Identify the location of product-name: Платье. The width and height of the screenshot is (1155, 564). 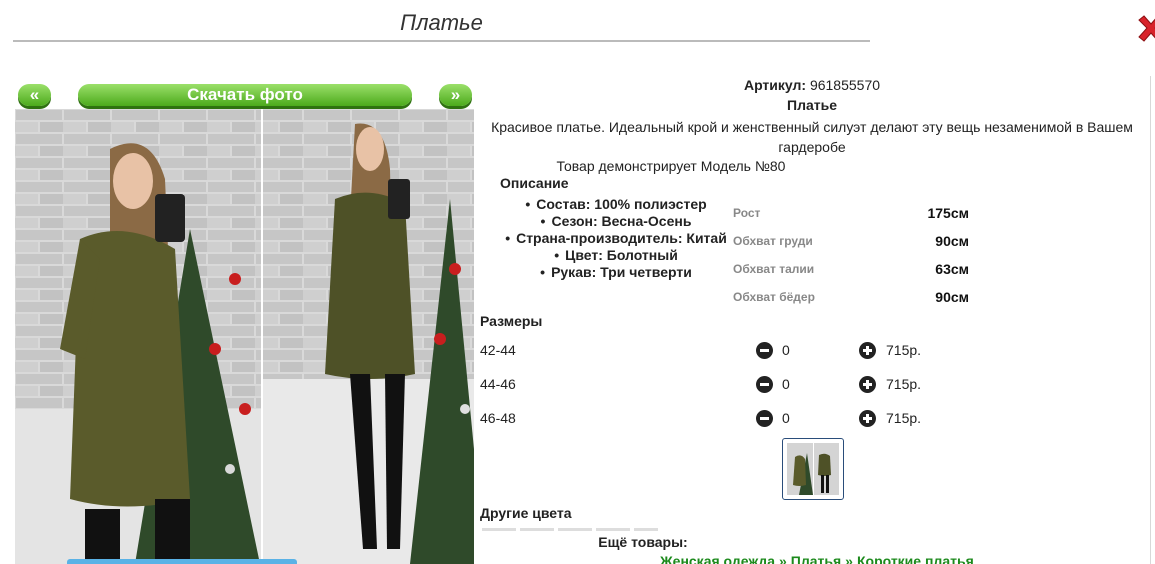
(812, 105).